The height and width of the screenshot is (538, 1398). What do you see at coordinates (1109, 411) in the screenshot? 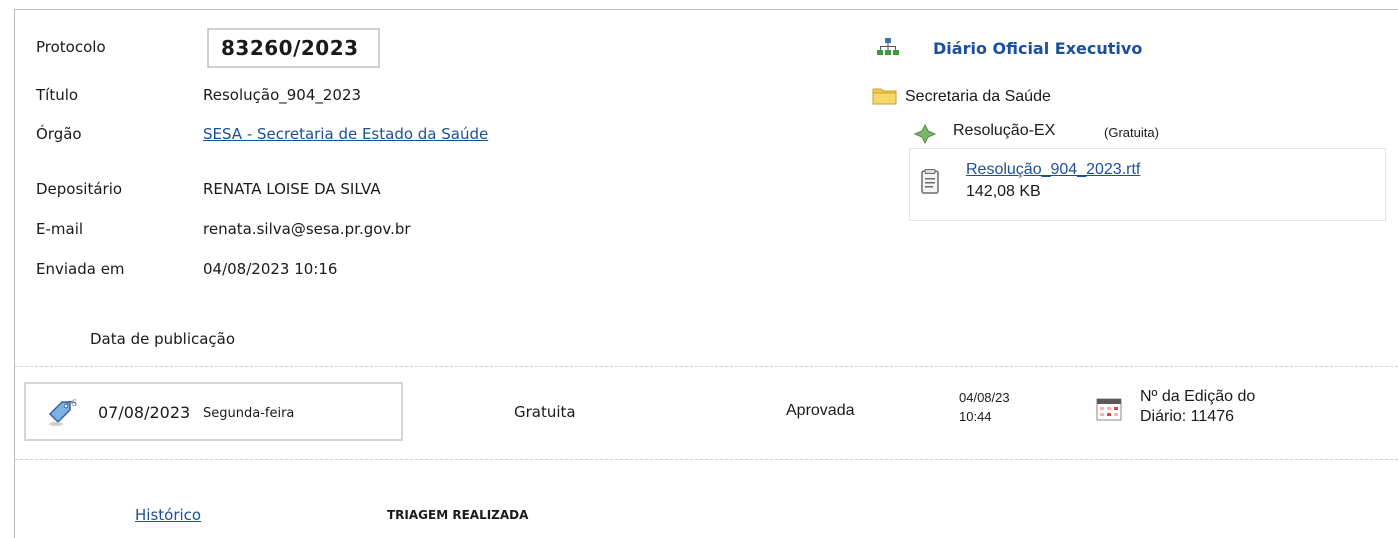
I see `calendar-icon` at bounding box center [1109, 411].